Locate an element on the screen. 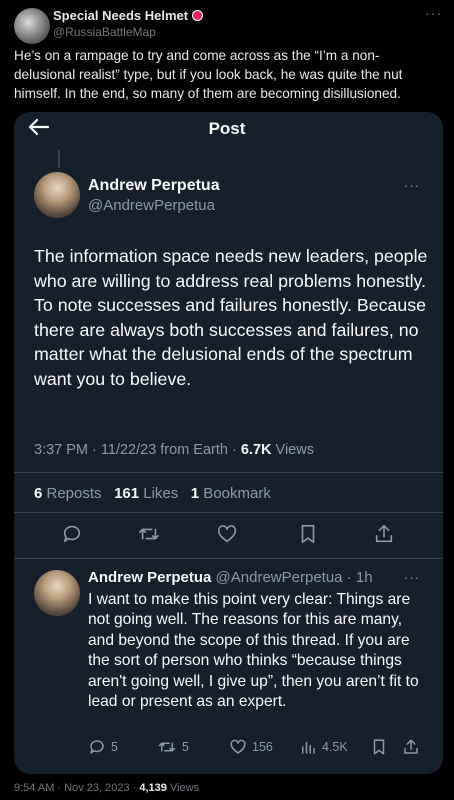  engagement-stats: 6 Reposts 161 Likes 1 Bookmark is located at coordinates (152, 493).